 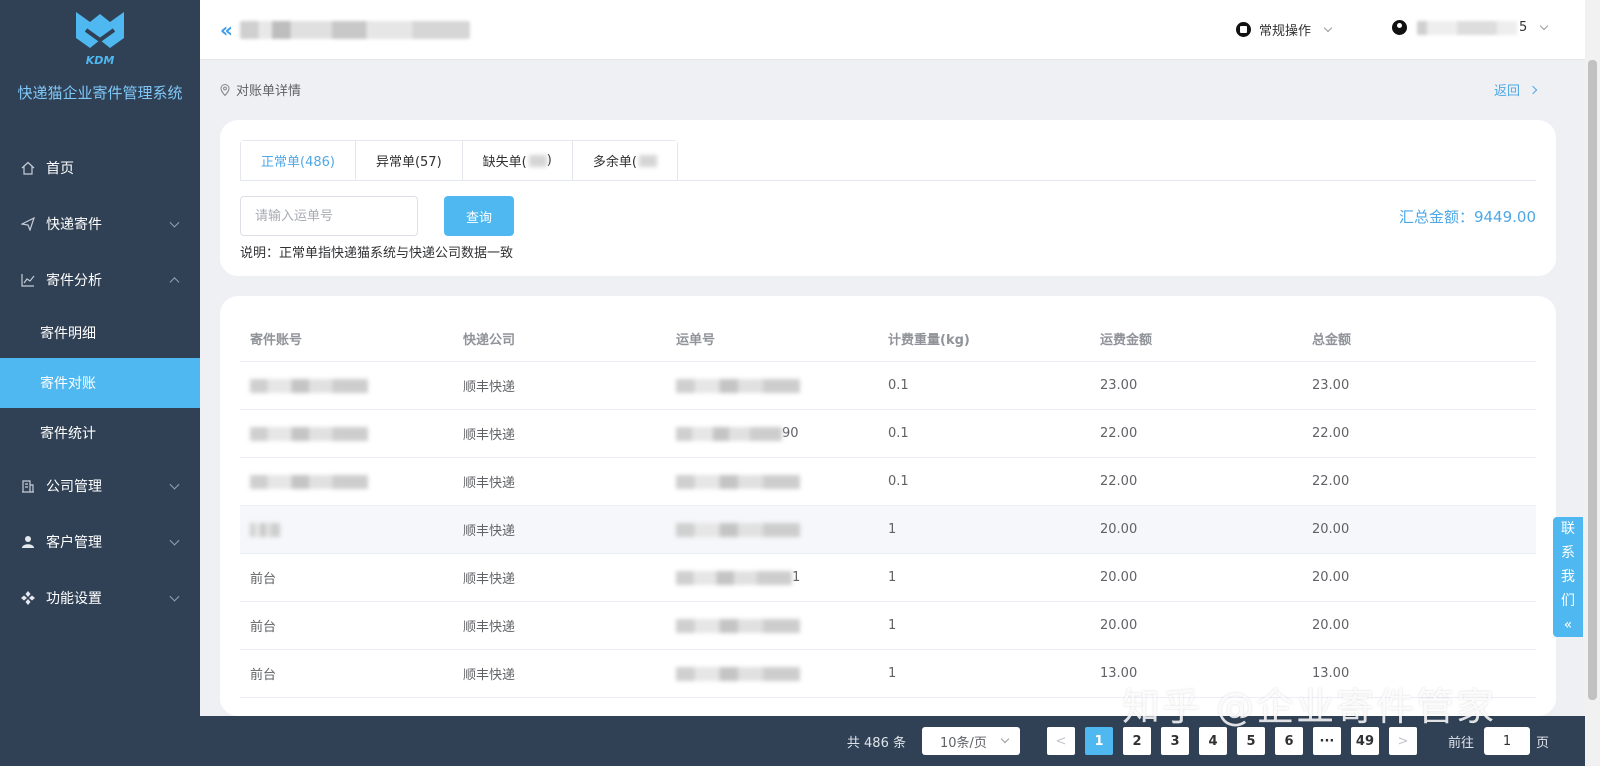 I want to click on table-row: 顺丰快递 90 0.1 22.00 22.00, so click(x=888, y=434).